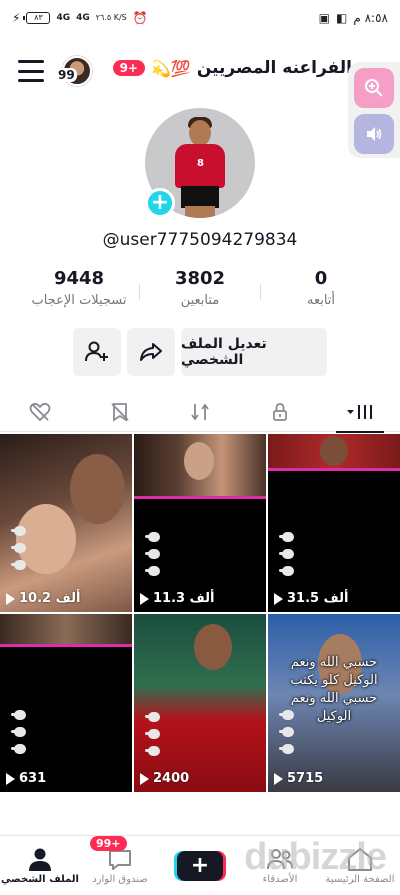 The width and height of the screenshot is (400, 895). What do you see at coordinates (171, 778) in the screenshot?
I see `view-count-text: 2400` at bounding box center [171, 778].